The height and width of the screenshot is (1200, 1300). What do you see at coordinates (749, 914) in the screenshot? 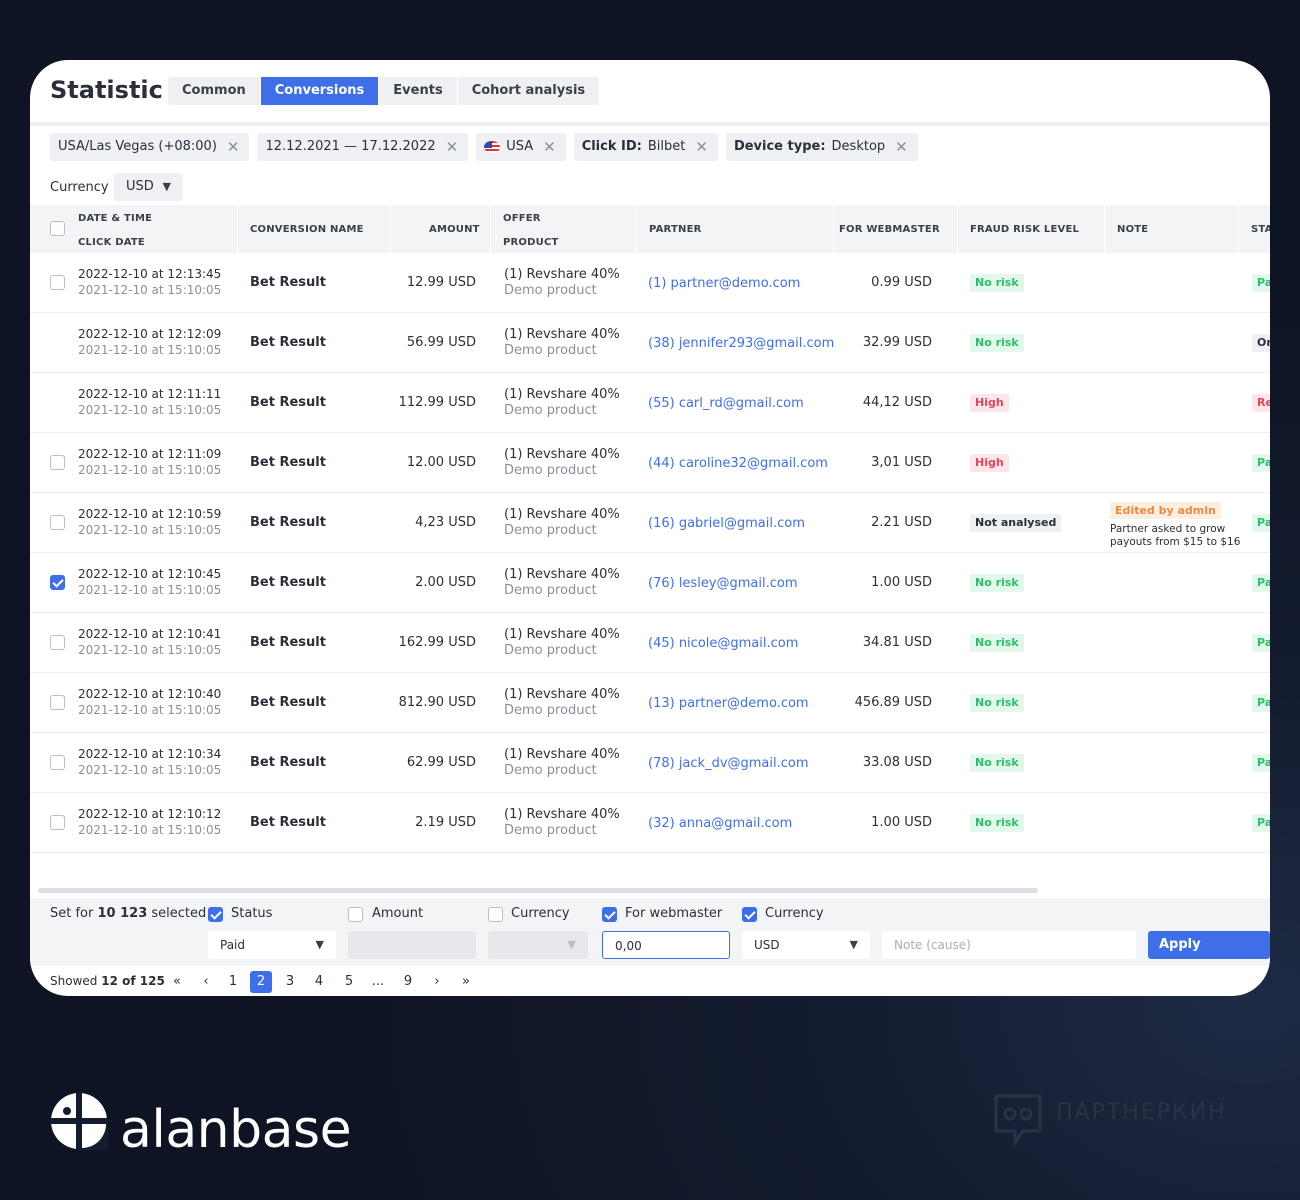
I see `webmaster-currency-checkbox` at bounding box center [749, 914].